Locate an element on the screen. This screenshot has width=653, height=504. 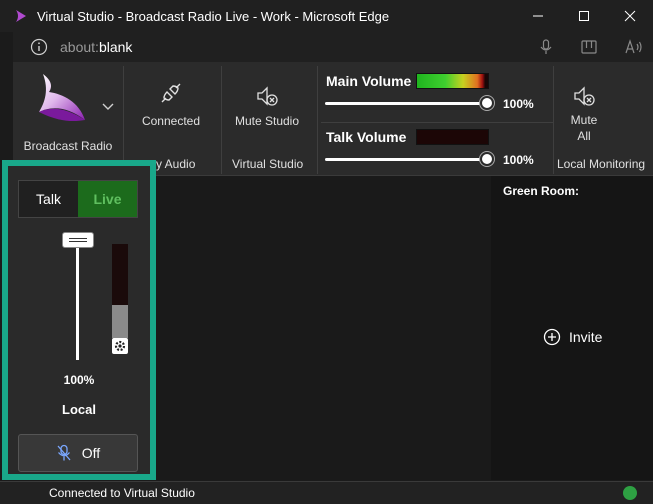
group-label-local-monitoring: Local Monitoring is located at coordinates (601, 164).